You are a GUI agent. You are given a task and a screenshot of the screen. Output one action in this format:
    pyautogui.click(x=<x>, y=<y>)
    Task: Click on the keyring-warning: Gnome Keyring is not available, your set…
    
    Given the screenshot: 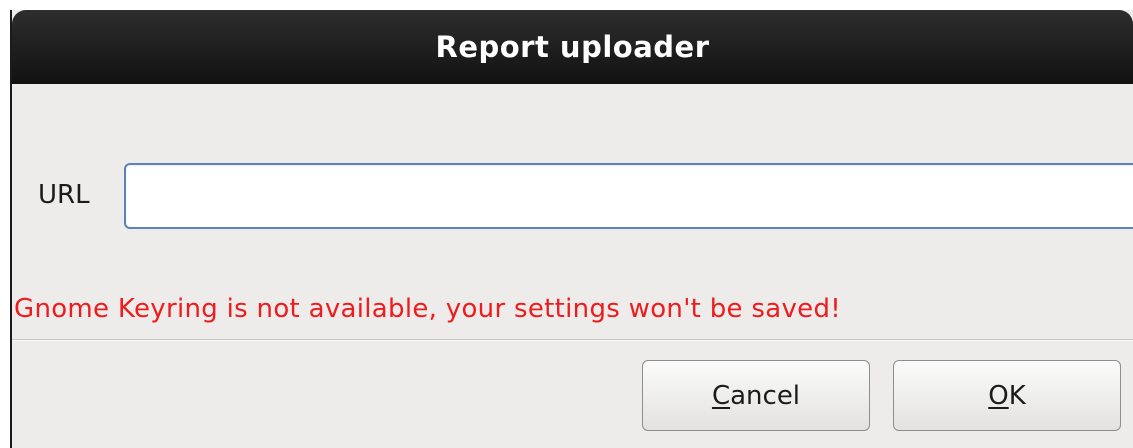 What is the action you would take?
    pyautogui.click(x=427, y=309)
    